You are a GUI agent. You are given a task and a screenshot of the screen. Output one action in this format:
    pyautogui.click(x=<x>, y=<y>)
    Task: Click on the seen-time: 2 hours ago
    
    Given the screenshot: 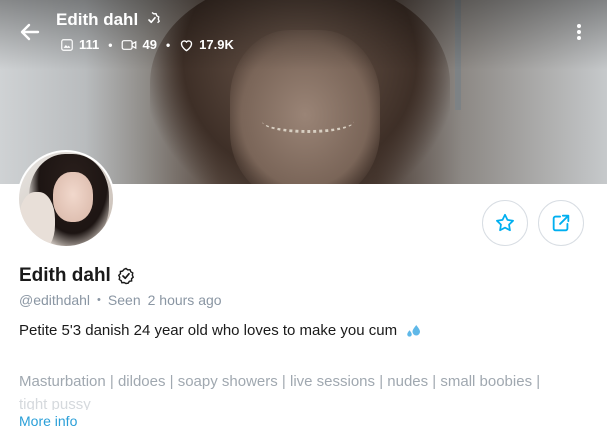 What is the action you would take?
    pyautogui.click(x=184, y=300)
    